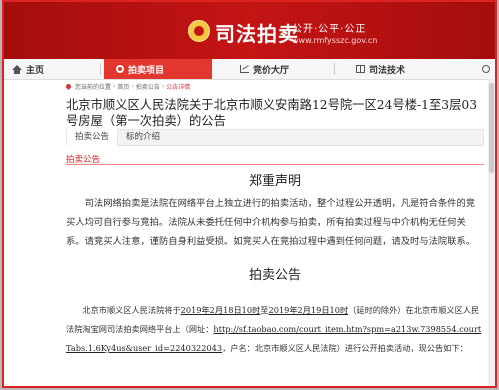 This screenshot has height=390, width=499. Describe the element at coordinates (17, 69) in the screenshot. I see `home-icon` at that location.